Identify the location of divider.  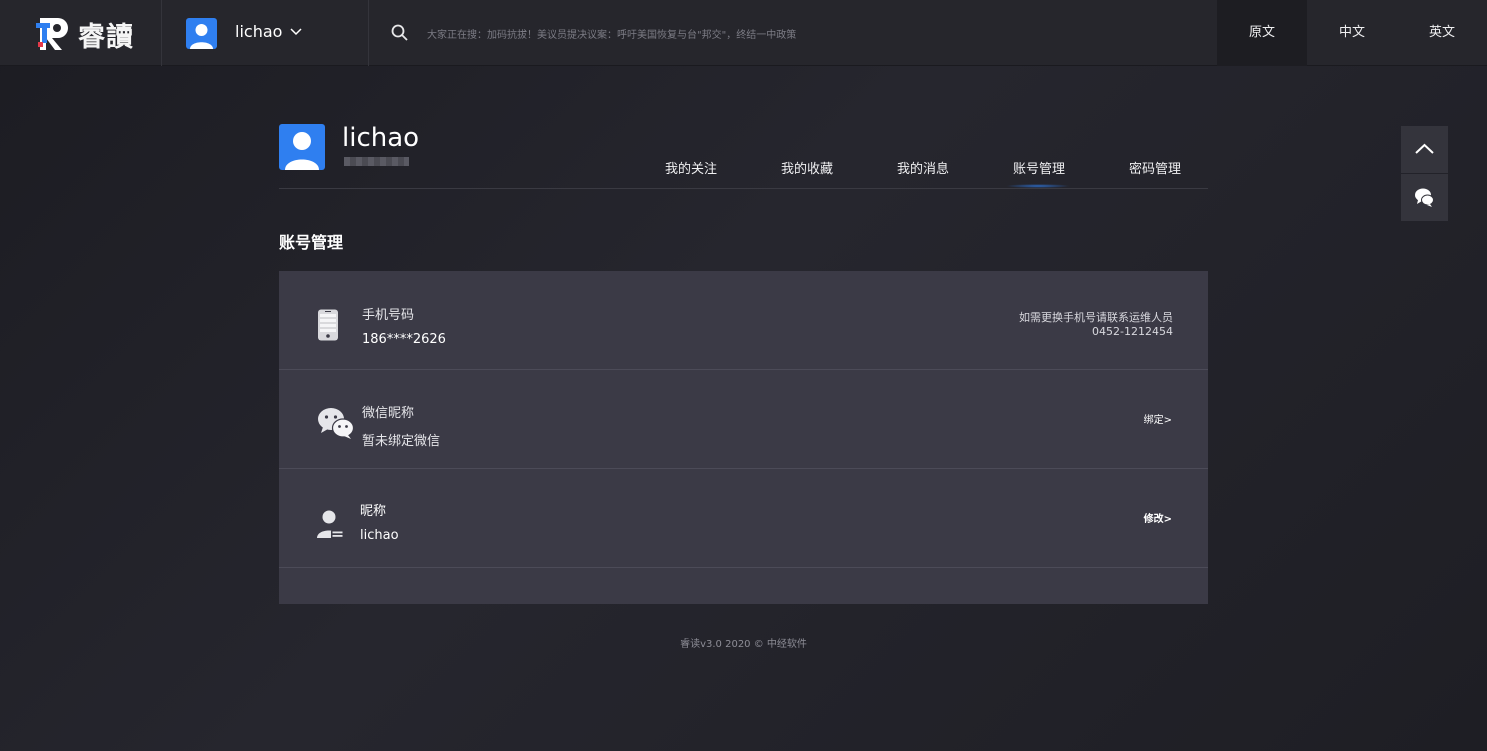
(743, 188).